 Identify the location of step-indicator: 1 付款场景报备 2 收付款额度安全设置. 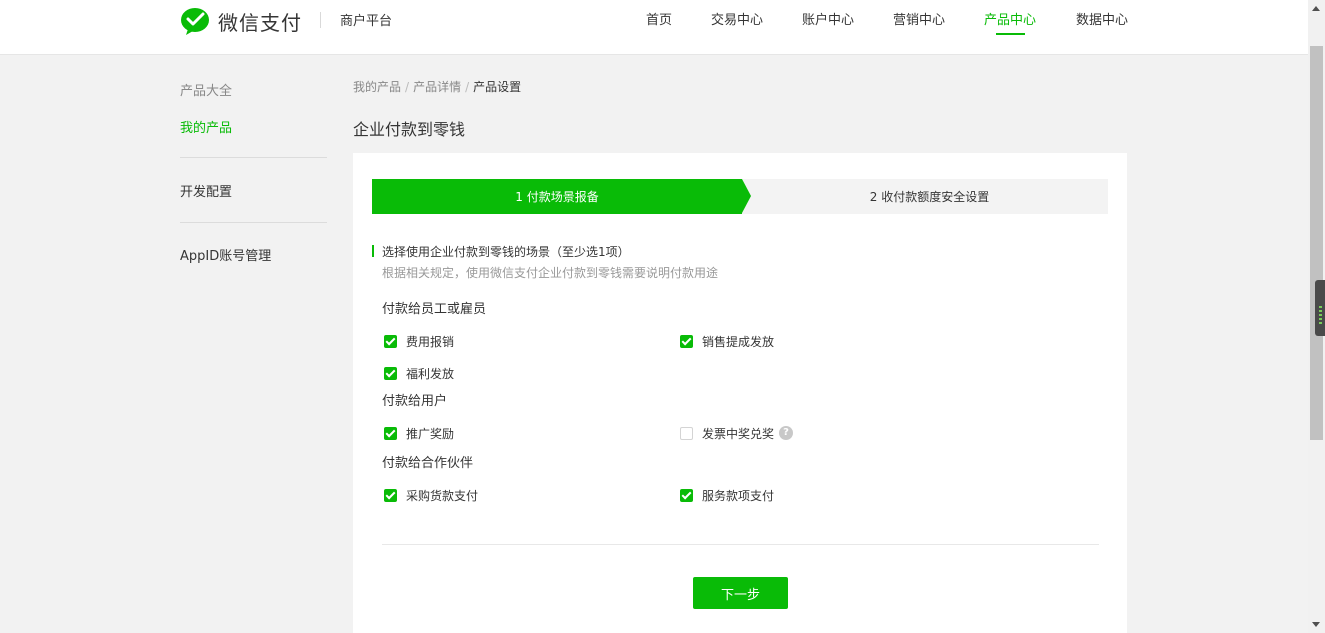
(740, 196).